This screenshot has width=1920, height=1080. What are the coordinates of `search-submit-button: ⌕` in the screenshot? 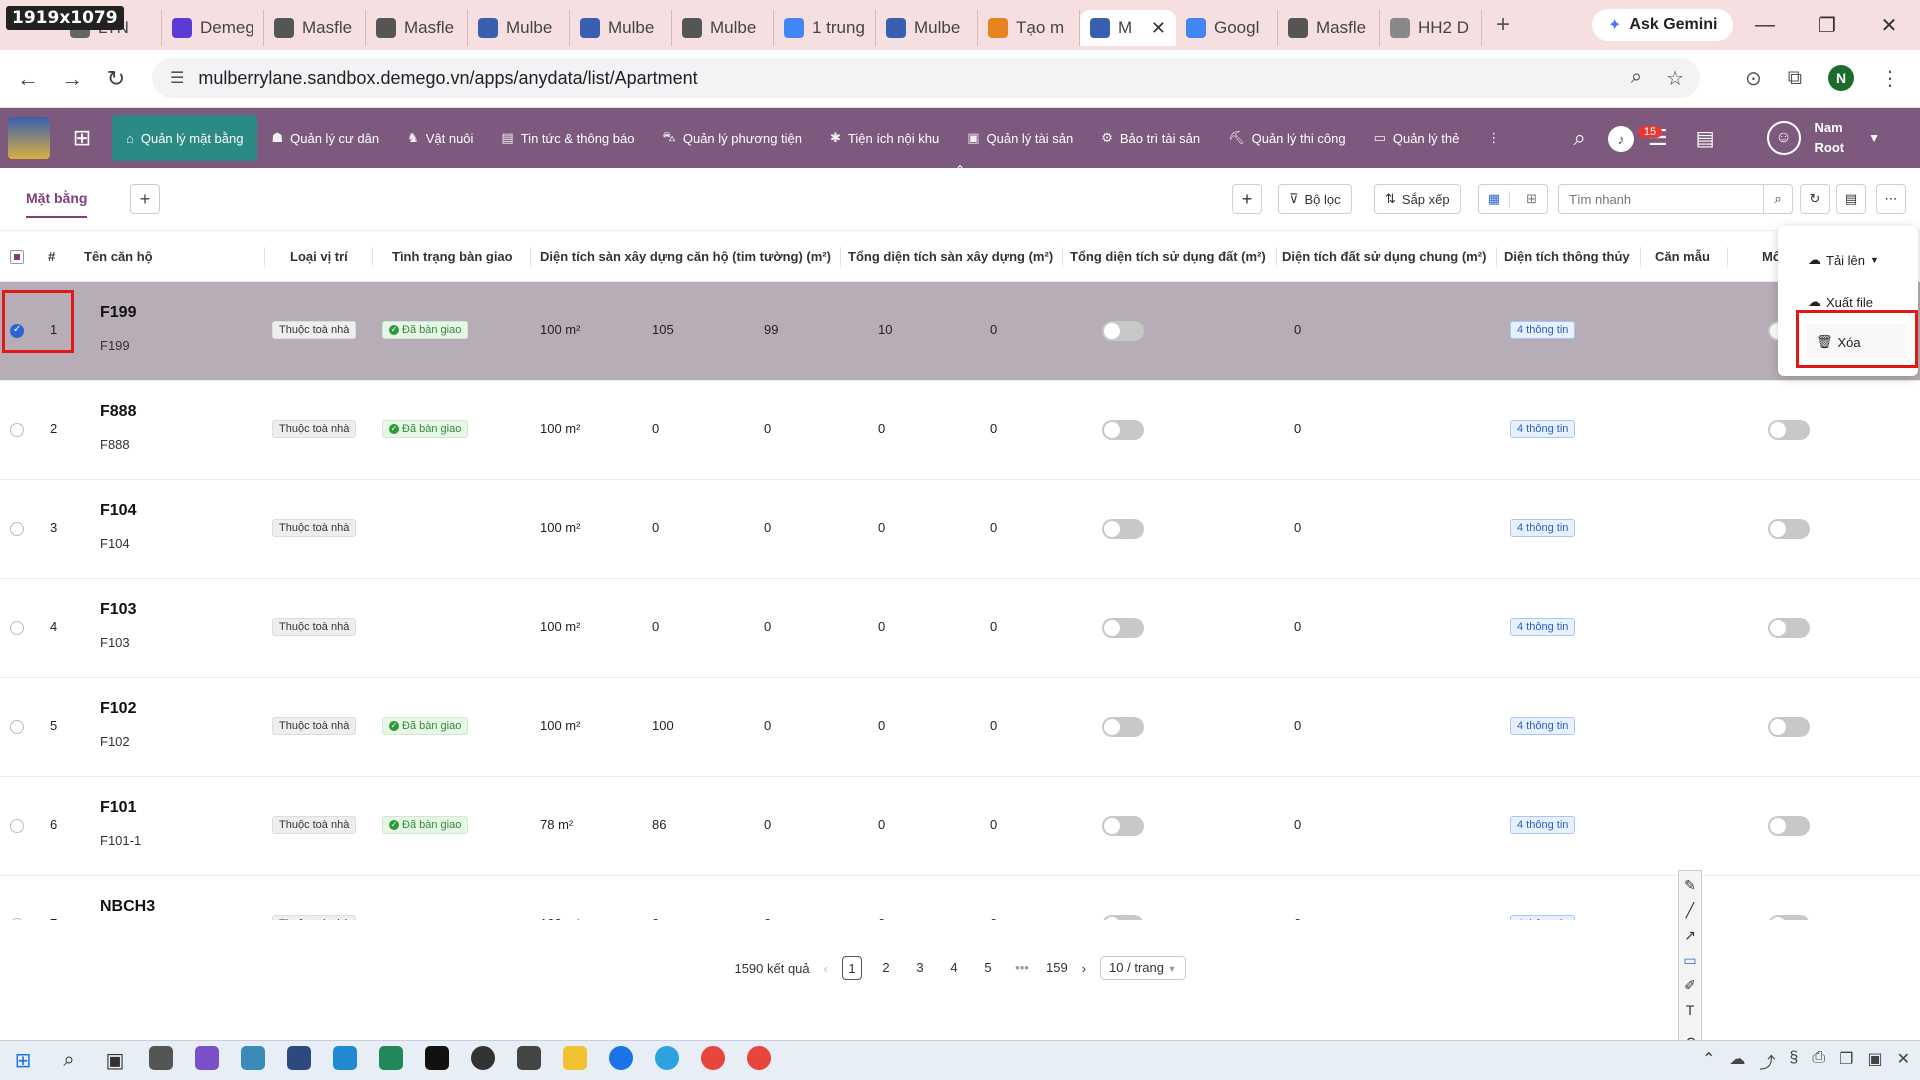 It's located at (1778, 199).